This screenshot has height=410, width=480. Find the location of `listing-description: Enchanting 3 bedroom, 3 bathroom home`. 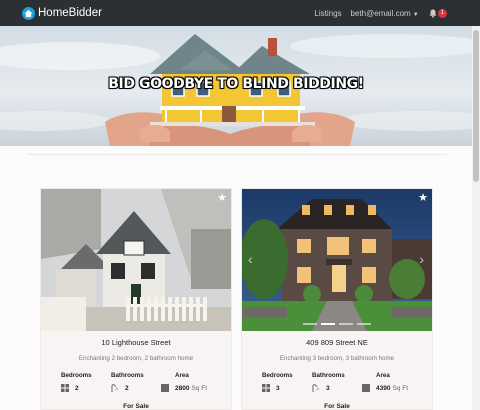

listing-description: Enchanting 3 bedroom, 3 bathroom home is located at coordinates (337, 358).